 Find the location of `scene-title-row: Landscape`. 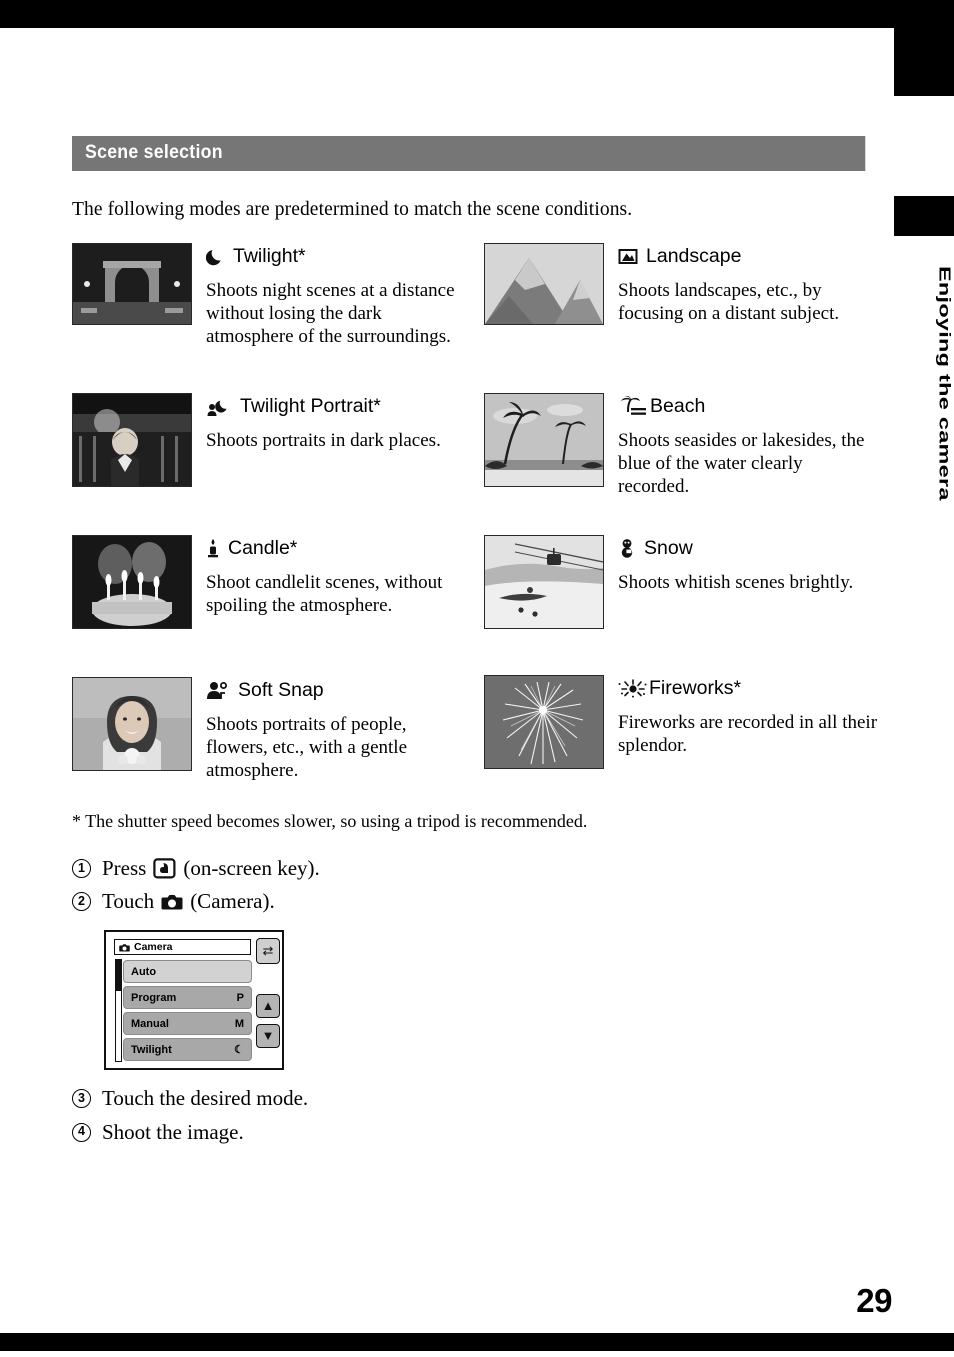

scene-title-row: Landscape is located at coordinates (748, 256).